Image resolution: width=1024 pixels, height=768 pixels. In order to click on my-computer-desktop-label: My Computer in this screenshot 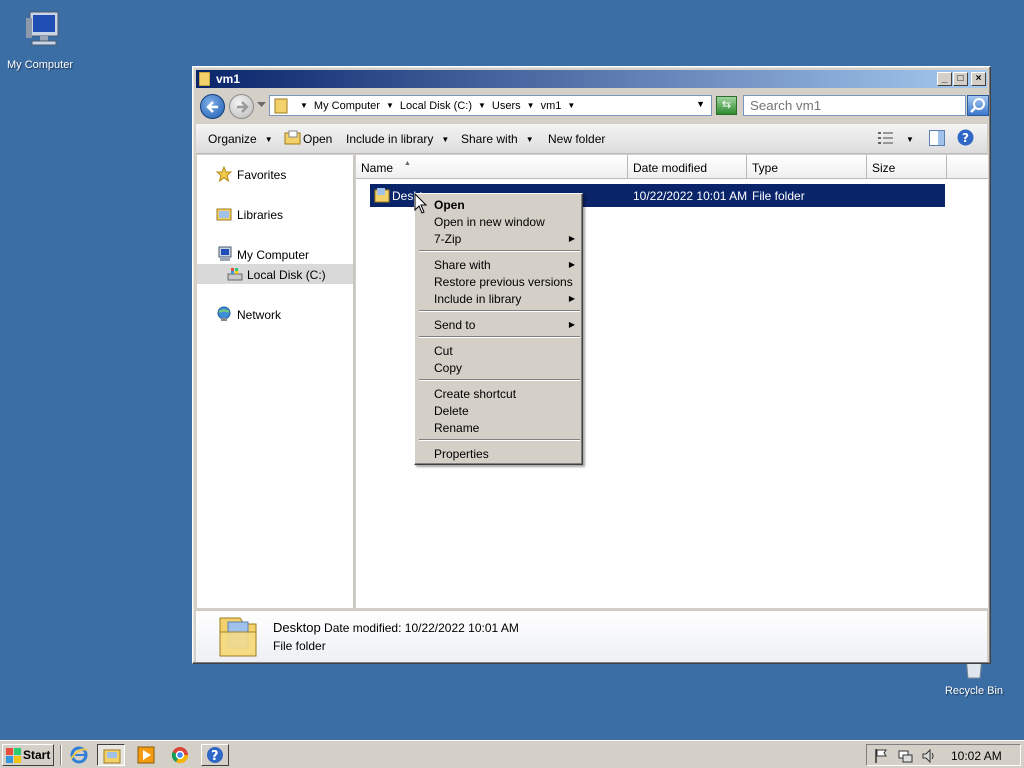, I will do `click(40, 65)`.